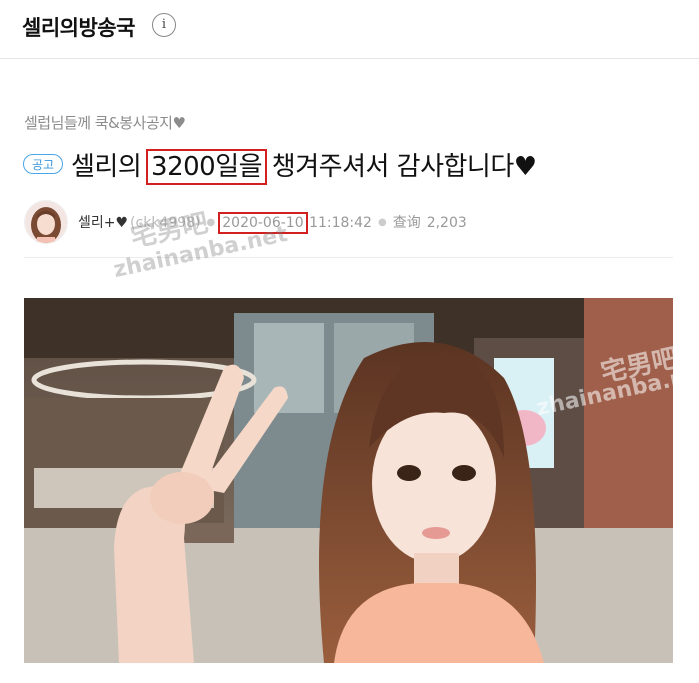  What do you see at coordinates (103, 223) in the screenshot?
I see `author-name: 셀리+♥` at bounding box center [103, 223].